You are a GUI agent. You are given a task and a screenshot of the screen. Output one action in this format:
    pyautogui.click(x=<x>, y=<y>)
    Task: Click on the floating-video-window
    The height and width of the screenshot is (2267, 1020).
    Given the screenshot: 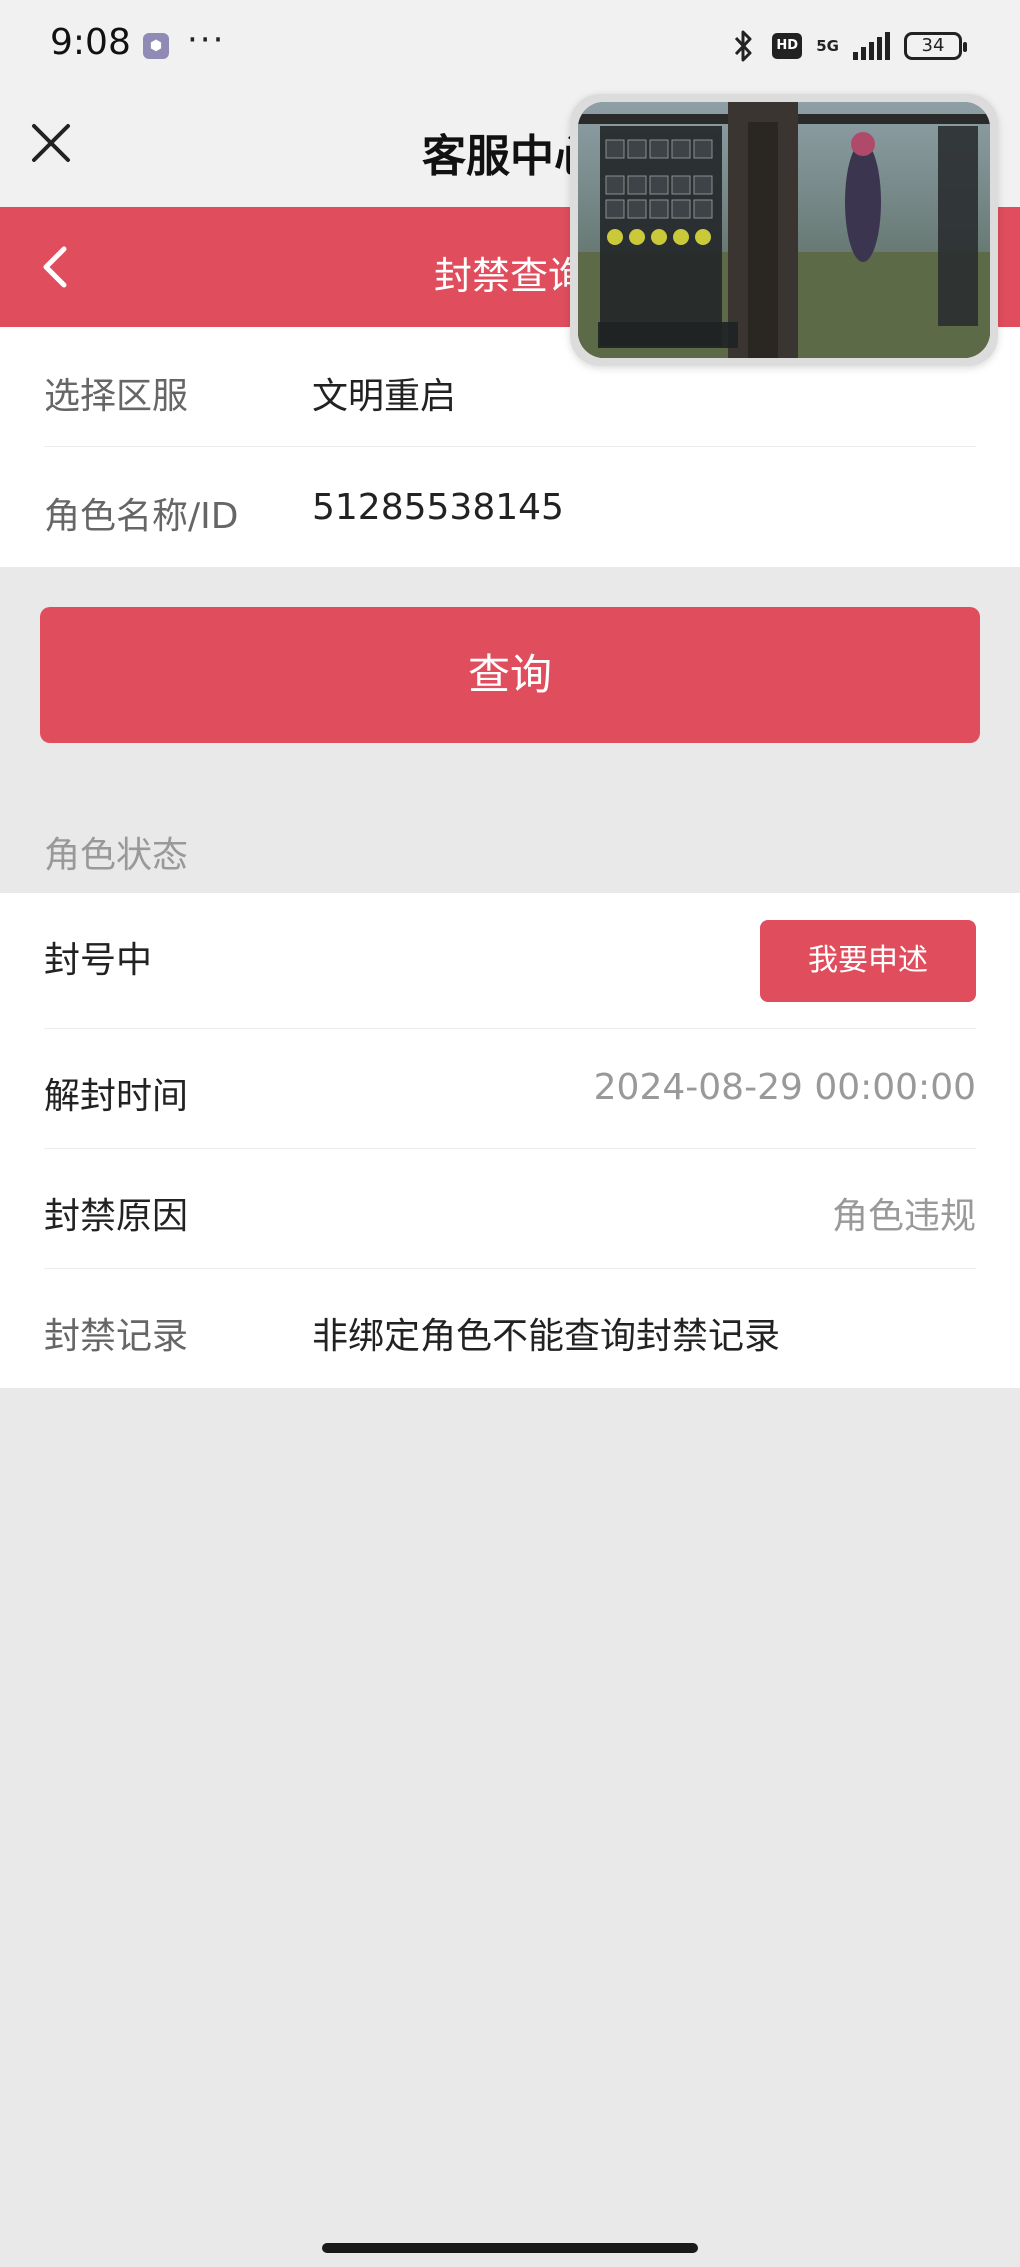 What is the action you would take?
    pyautogui.click(x=784, y=230)
    